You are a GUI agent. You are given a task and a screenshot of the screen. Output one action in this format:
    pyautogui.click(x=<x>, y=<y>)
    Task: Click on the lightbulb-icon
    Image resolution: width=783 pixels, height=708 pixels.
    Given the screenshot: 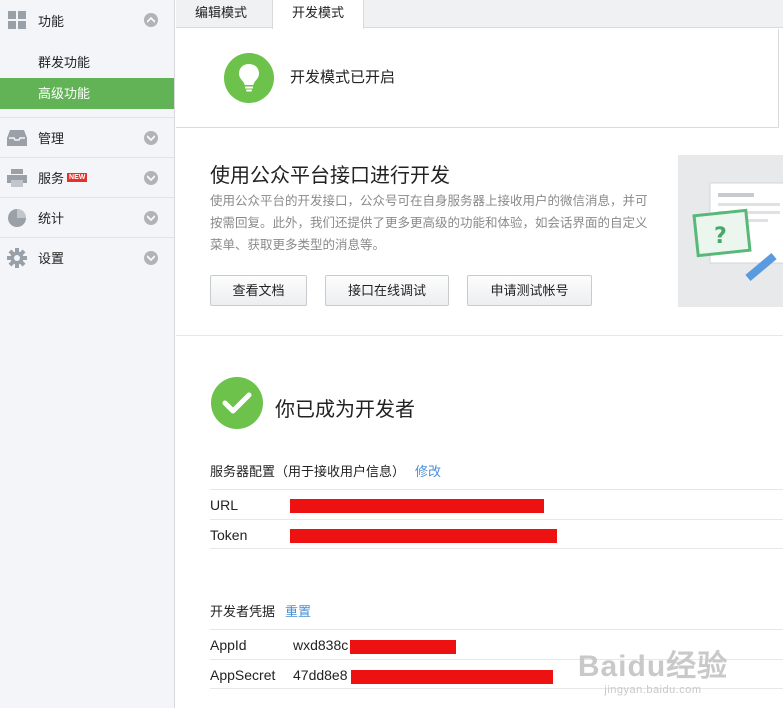 What is the action you would take?
    pyautogui.click(x=249, y=78)
    